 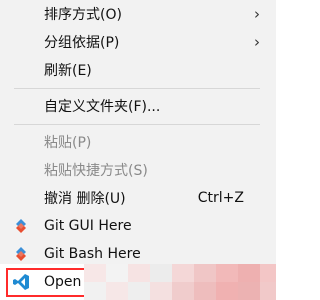 What do you see at coordinates (68, 71) in the screenshot?
I see `menu-item-label: 刷新(E)` at bounding box center [68, 71].